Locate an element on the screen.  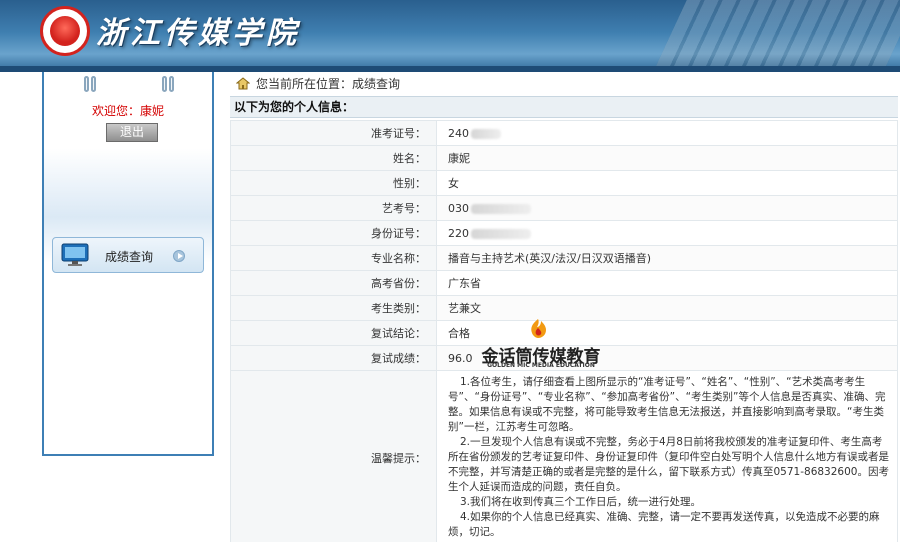
table-row: 身份证号： 220 is located at coordinates (564, 233).